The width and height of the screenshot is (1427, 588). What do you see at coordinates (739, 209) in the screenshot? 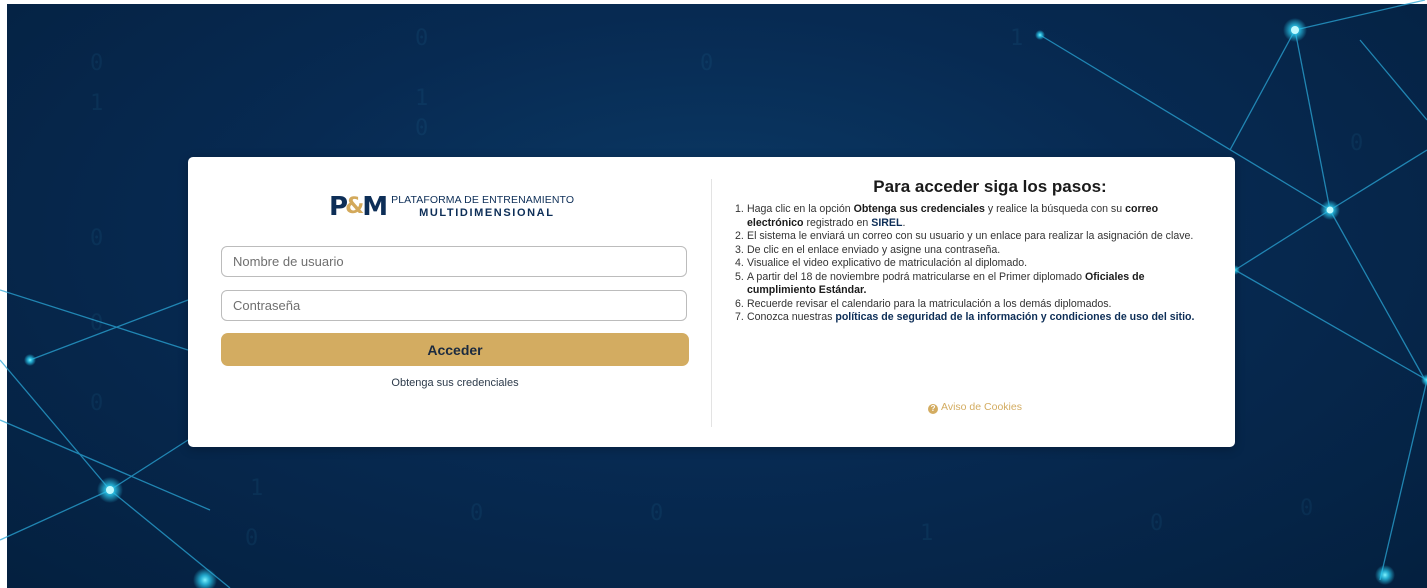
I see `step-number: 1.` at bounding box center [739, 209].